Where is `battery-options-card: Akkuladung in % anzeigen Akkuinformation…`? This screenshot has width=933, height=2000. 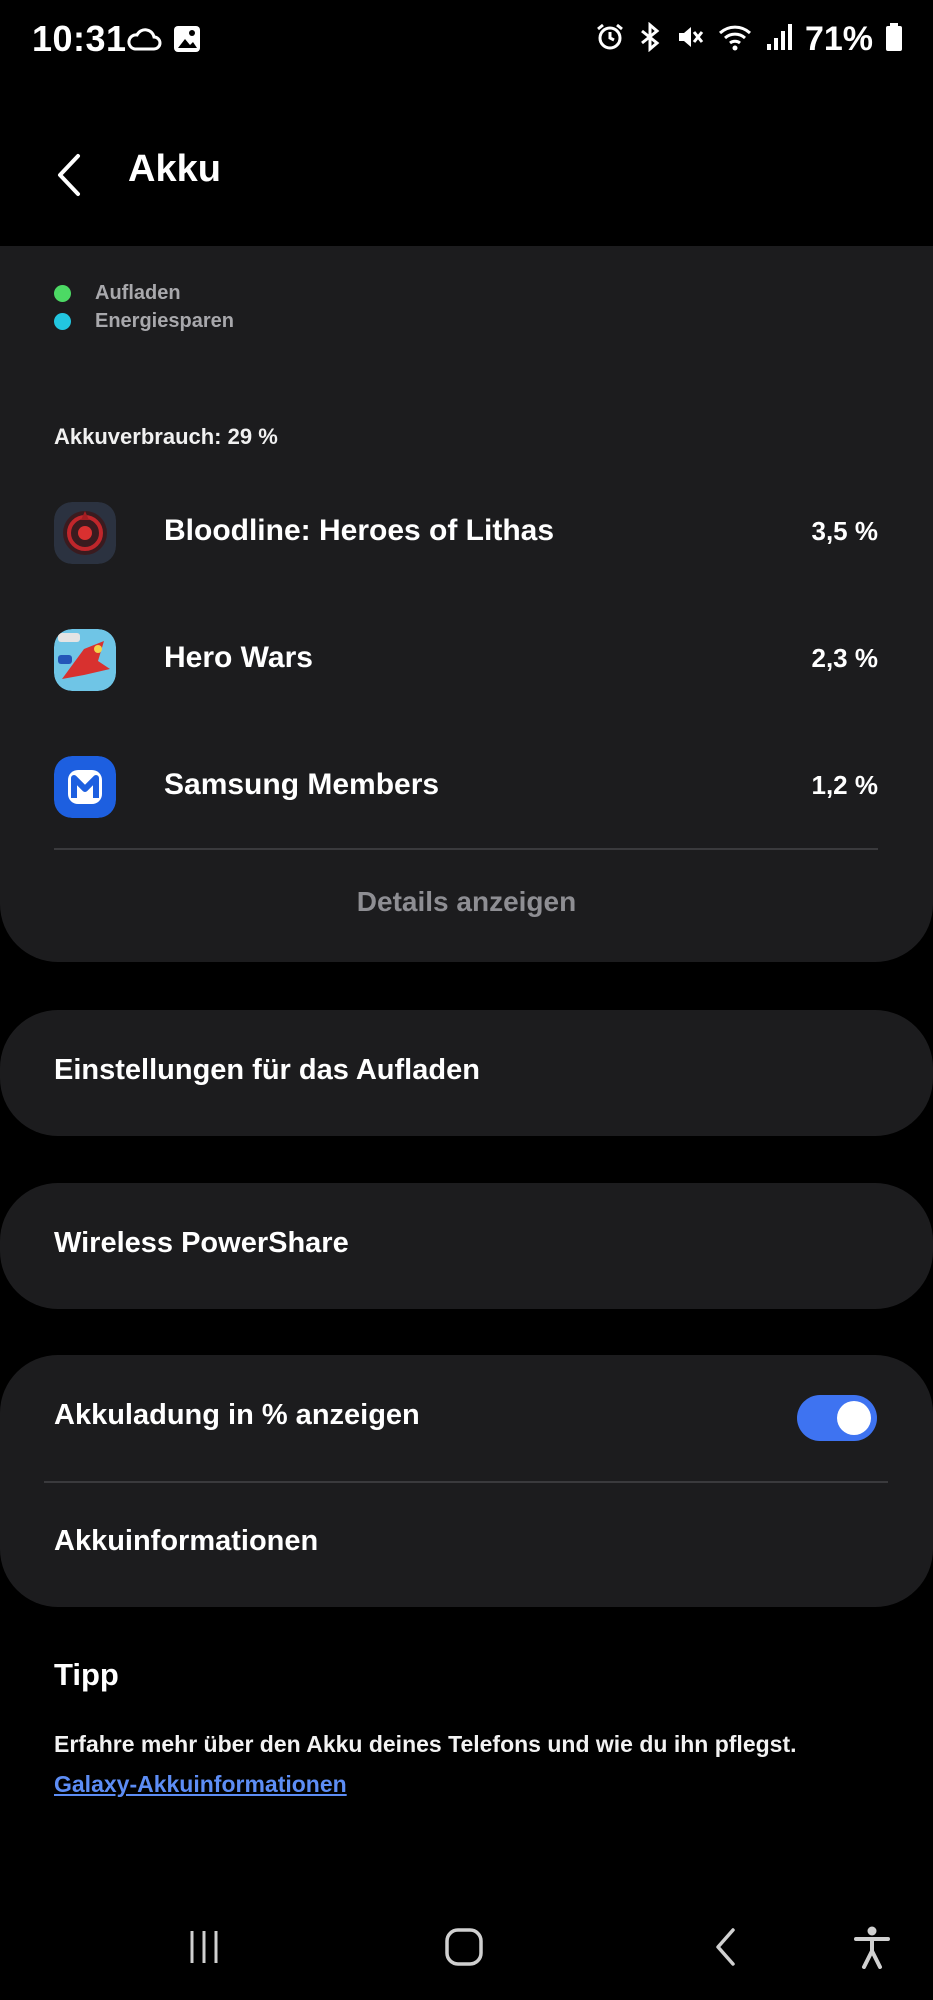
battery-options-card: Akkuladung in % anzeigen Akkuinformation… is located at coordinates (466, 1481).